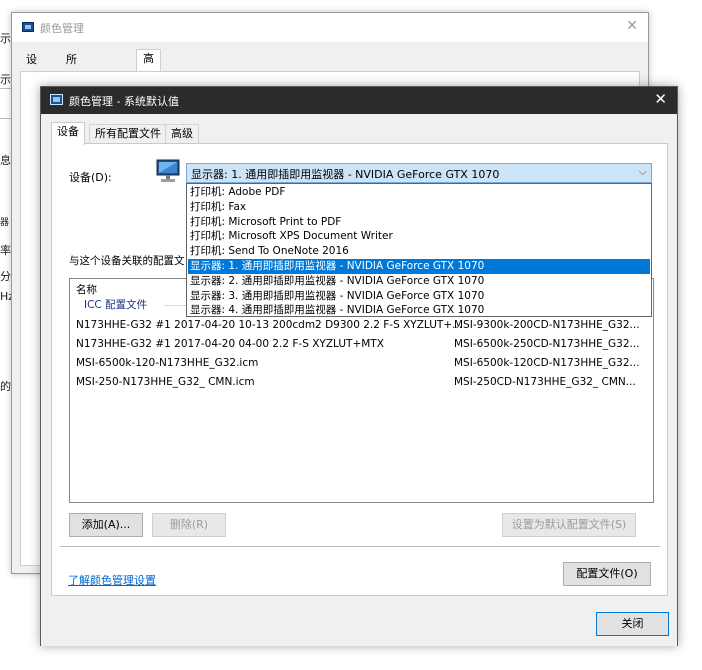  What do you see at coordinates (5, 250) in the screenshot?
I see `background-text: 率` at bounding box center [5, 250].